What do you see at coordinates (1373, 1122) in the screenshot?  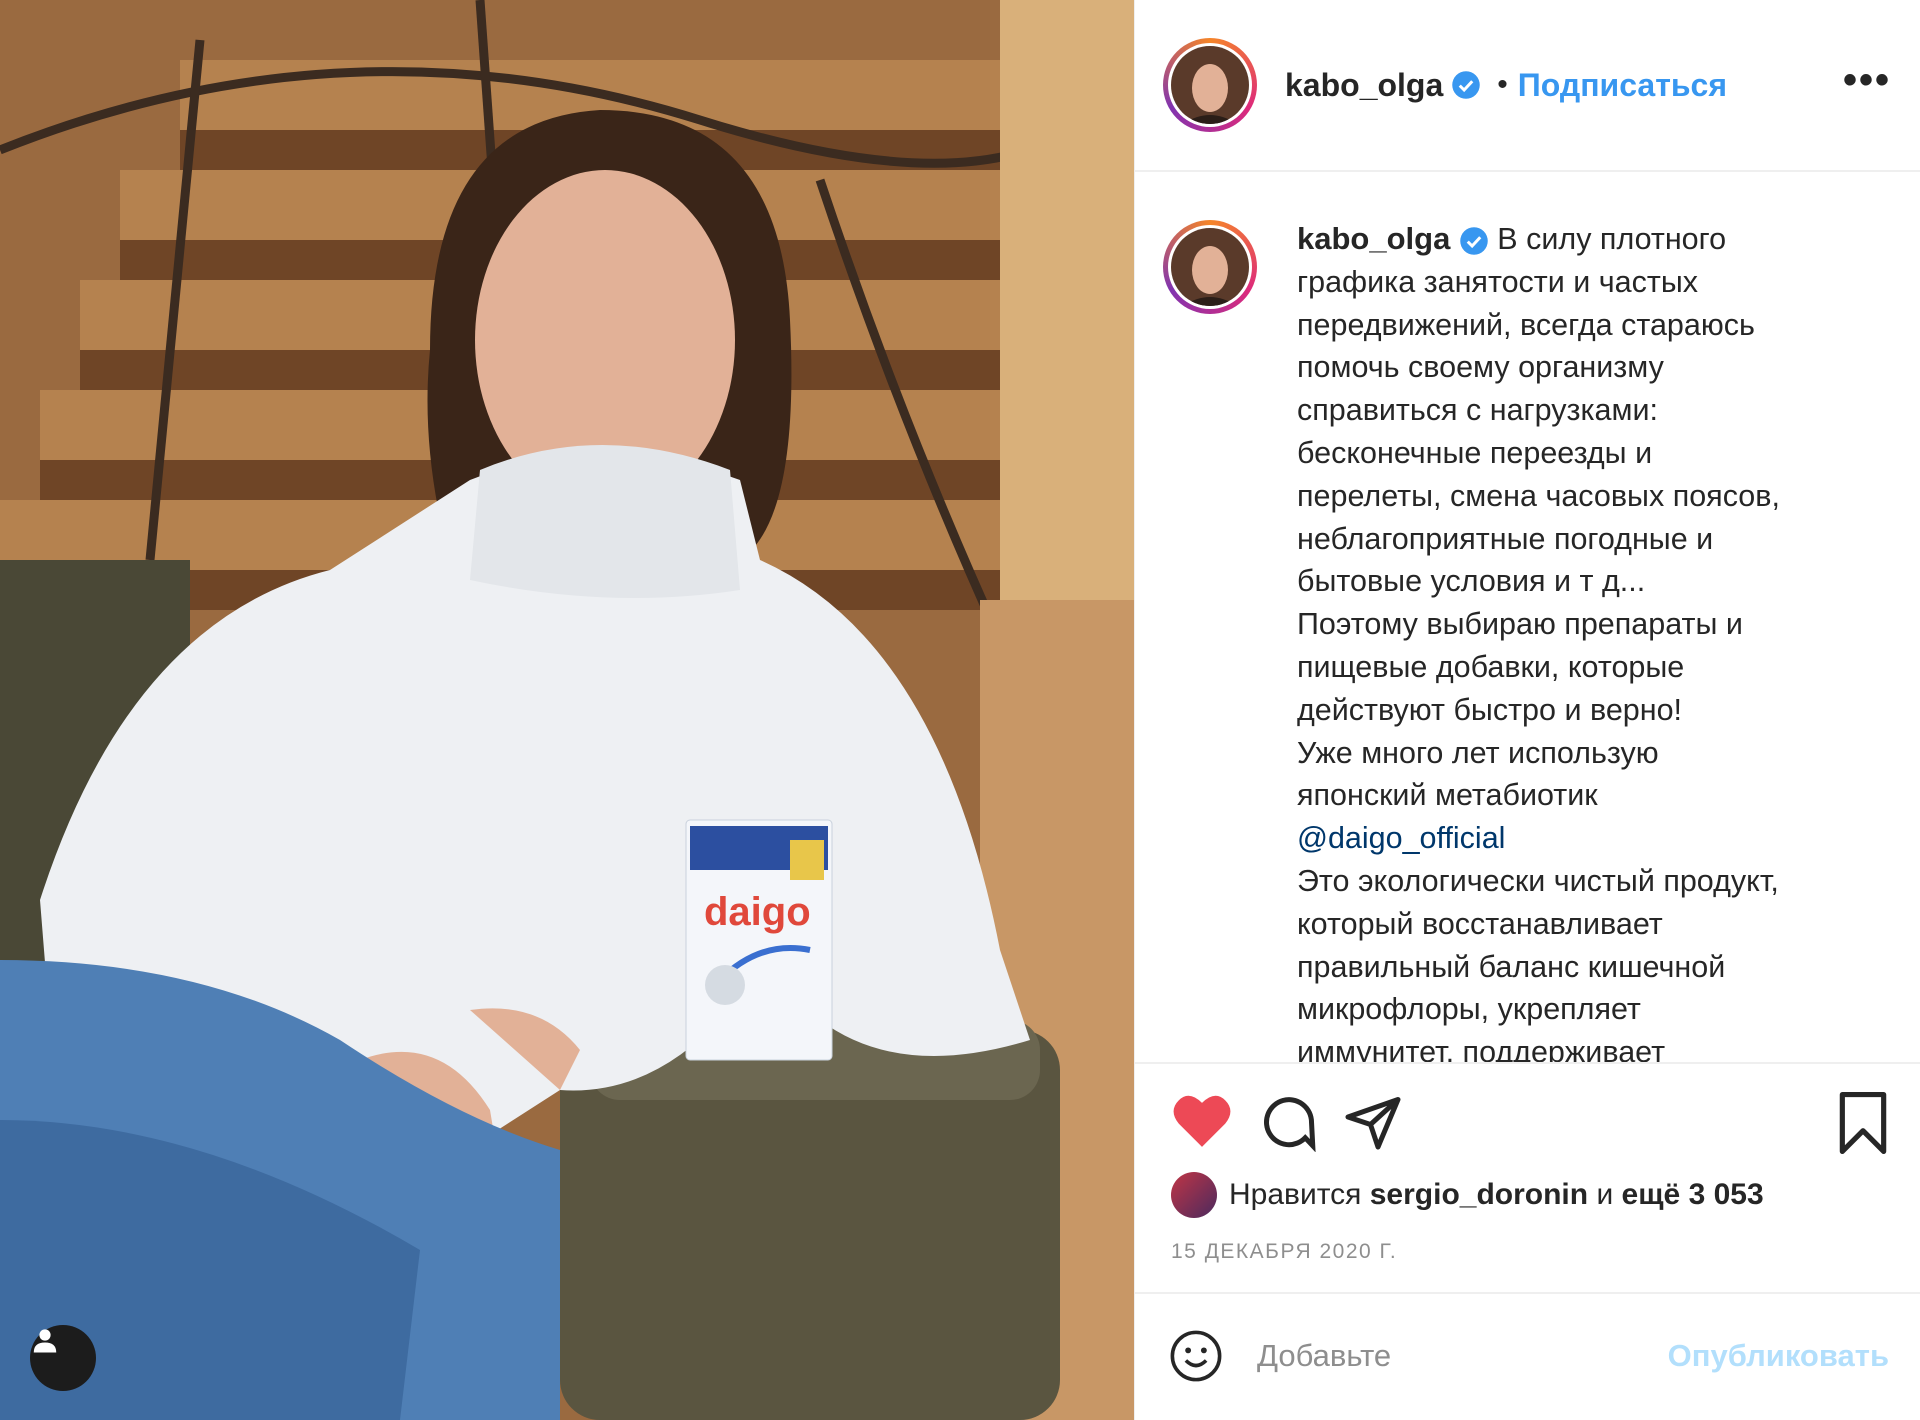 I see `share-icon` at bounding box center [1373, 1122].